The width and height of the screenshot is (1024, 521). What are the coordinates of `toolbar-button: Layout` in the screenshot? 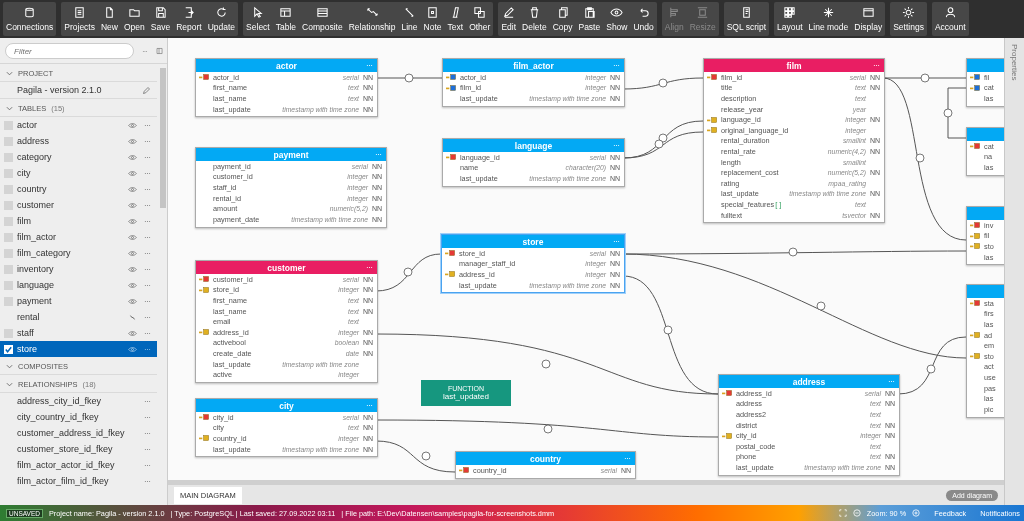 It's located at (790, 19).